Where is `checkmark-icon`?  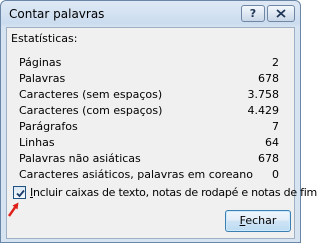 checkmark-icon is located at coordinates (20, 193).